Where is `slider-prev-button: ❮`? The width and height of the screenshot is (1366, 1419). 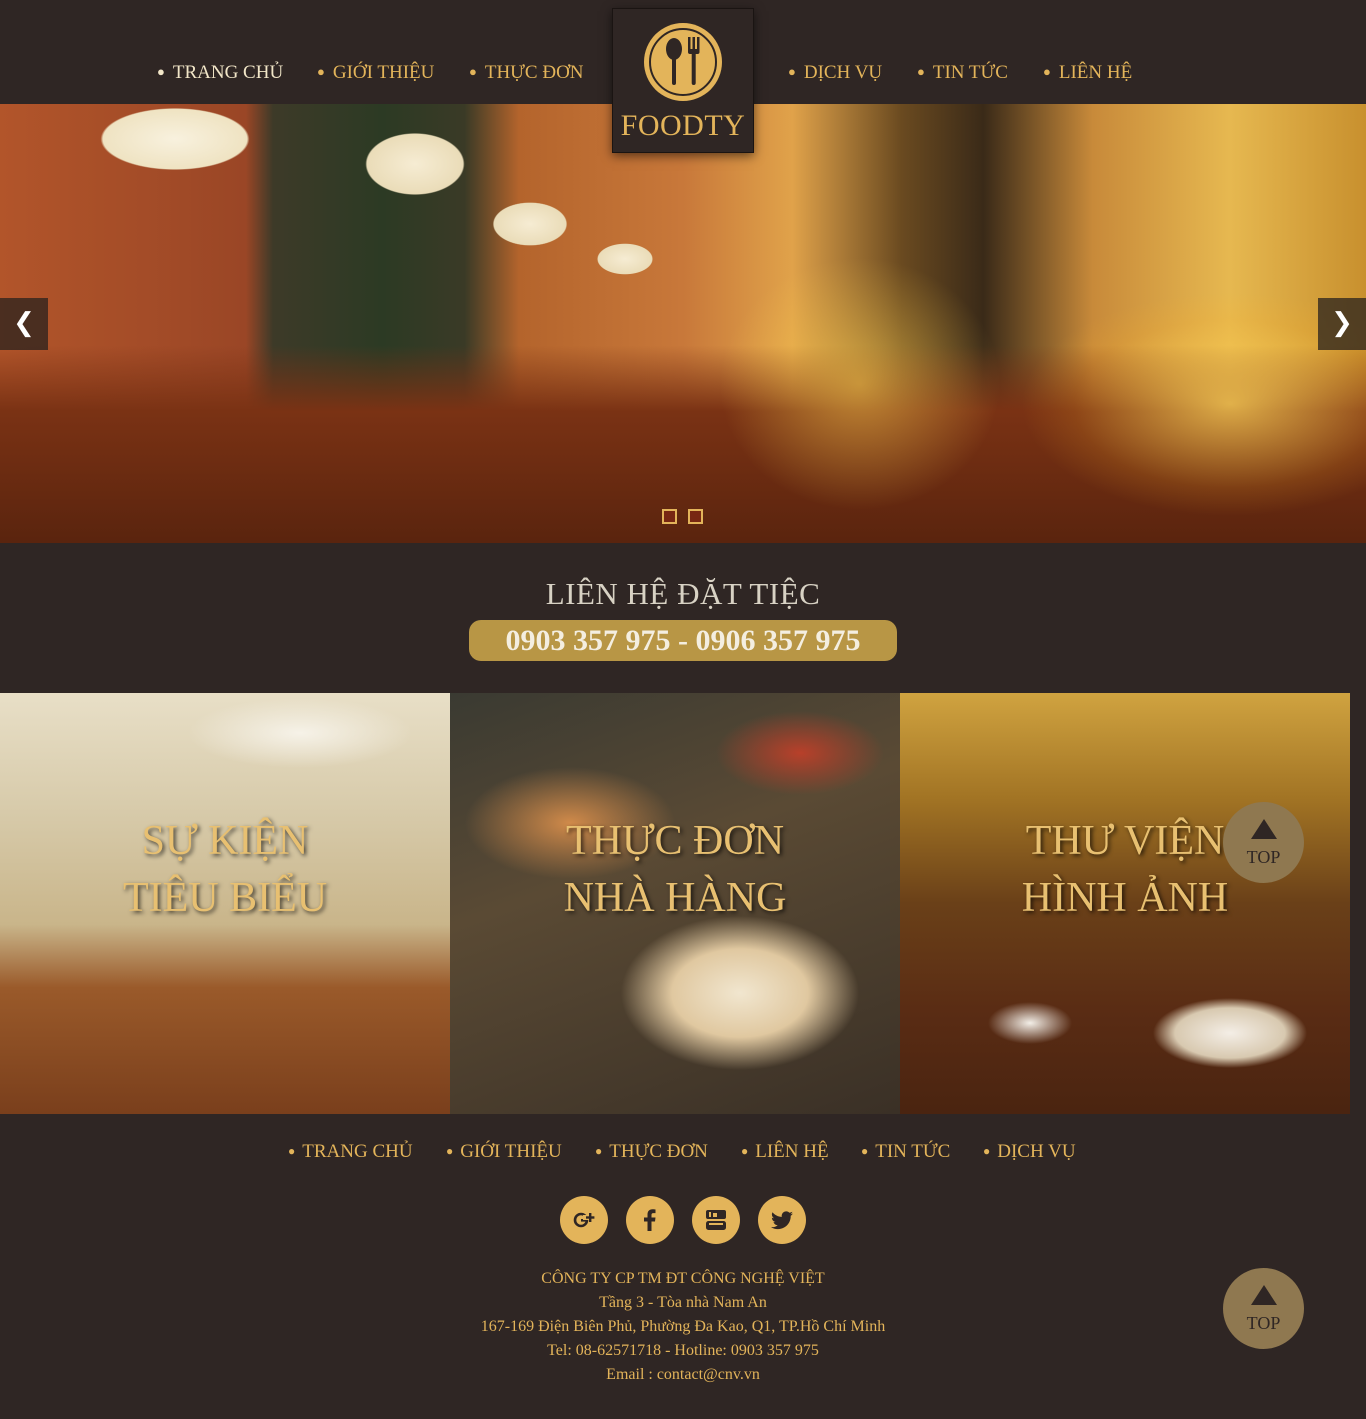 slider-prev-button: ❮ is located at coordinates (24, 324).